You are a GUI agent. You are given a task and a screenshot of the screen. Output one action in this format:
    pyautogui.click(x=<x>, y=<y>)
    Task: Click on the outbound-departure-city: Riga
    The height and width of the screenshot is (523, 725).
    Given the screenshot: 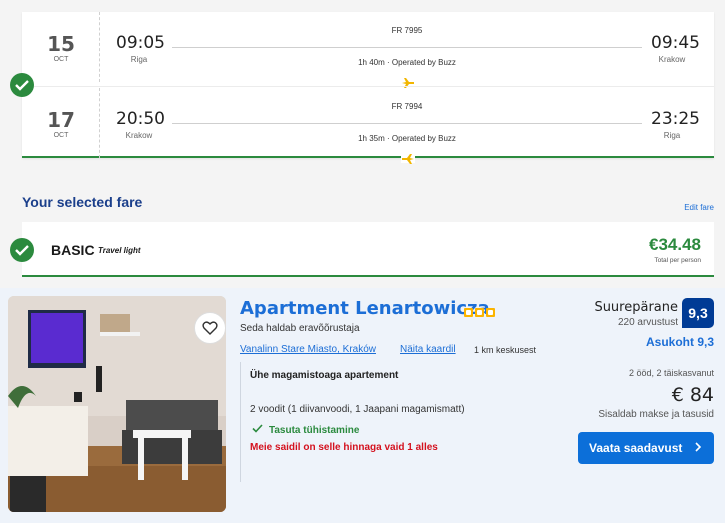 What is the action you would take?
    pyautogui.click(x=139, y=59)
    